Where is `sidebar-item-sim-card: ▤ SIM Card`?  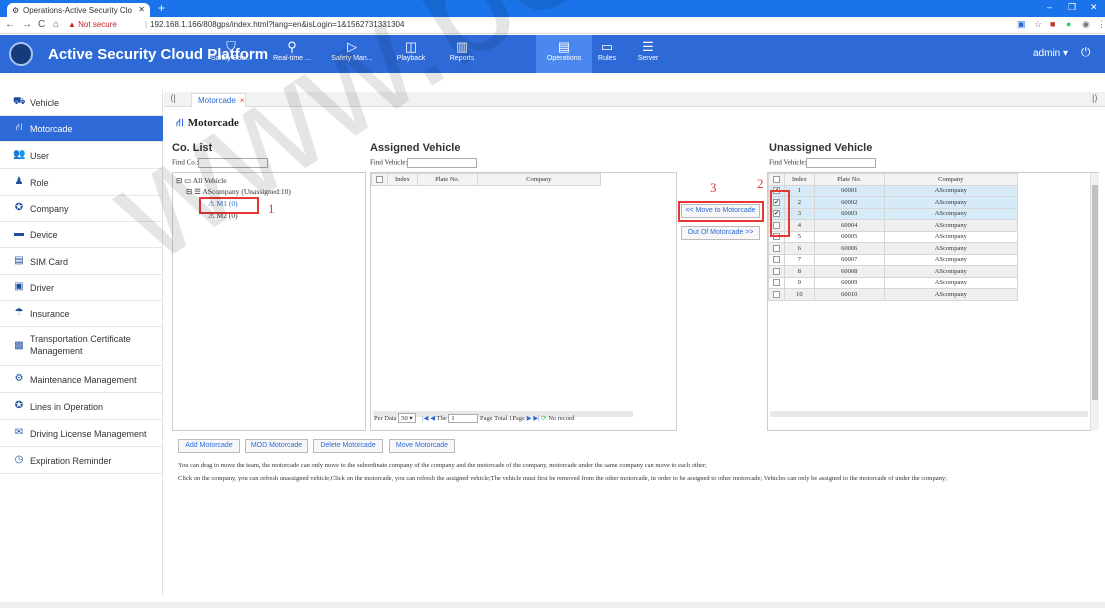 sidebar-item-sim-card: ▤ SIM Card is located at coordinates (81, 262).